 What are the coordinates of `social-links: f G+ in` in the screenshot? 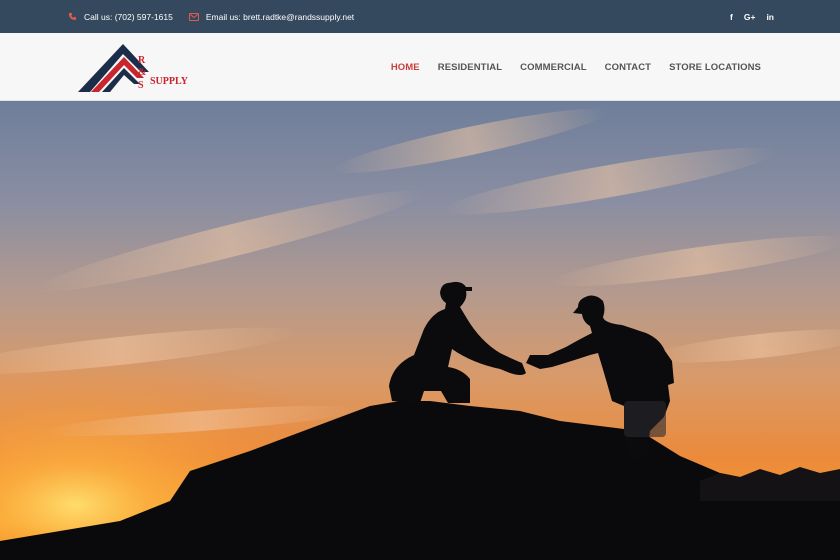 It's located at (752, 16).